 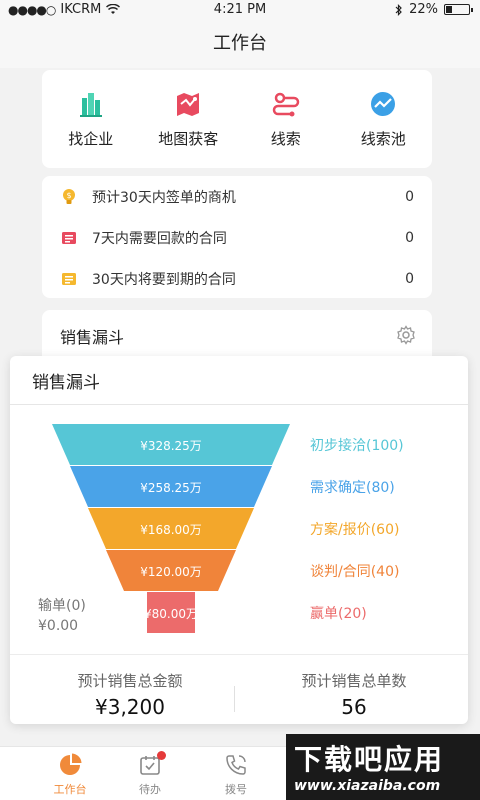 I want to click on funnel-stage-label: 方案/报价(60), so click(x=354, y=529).